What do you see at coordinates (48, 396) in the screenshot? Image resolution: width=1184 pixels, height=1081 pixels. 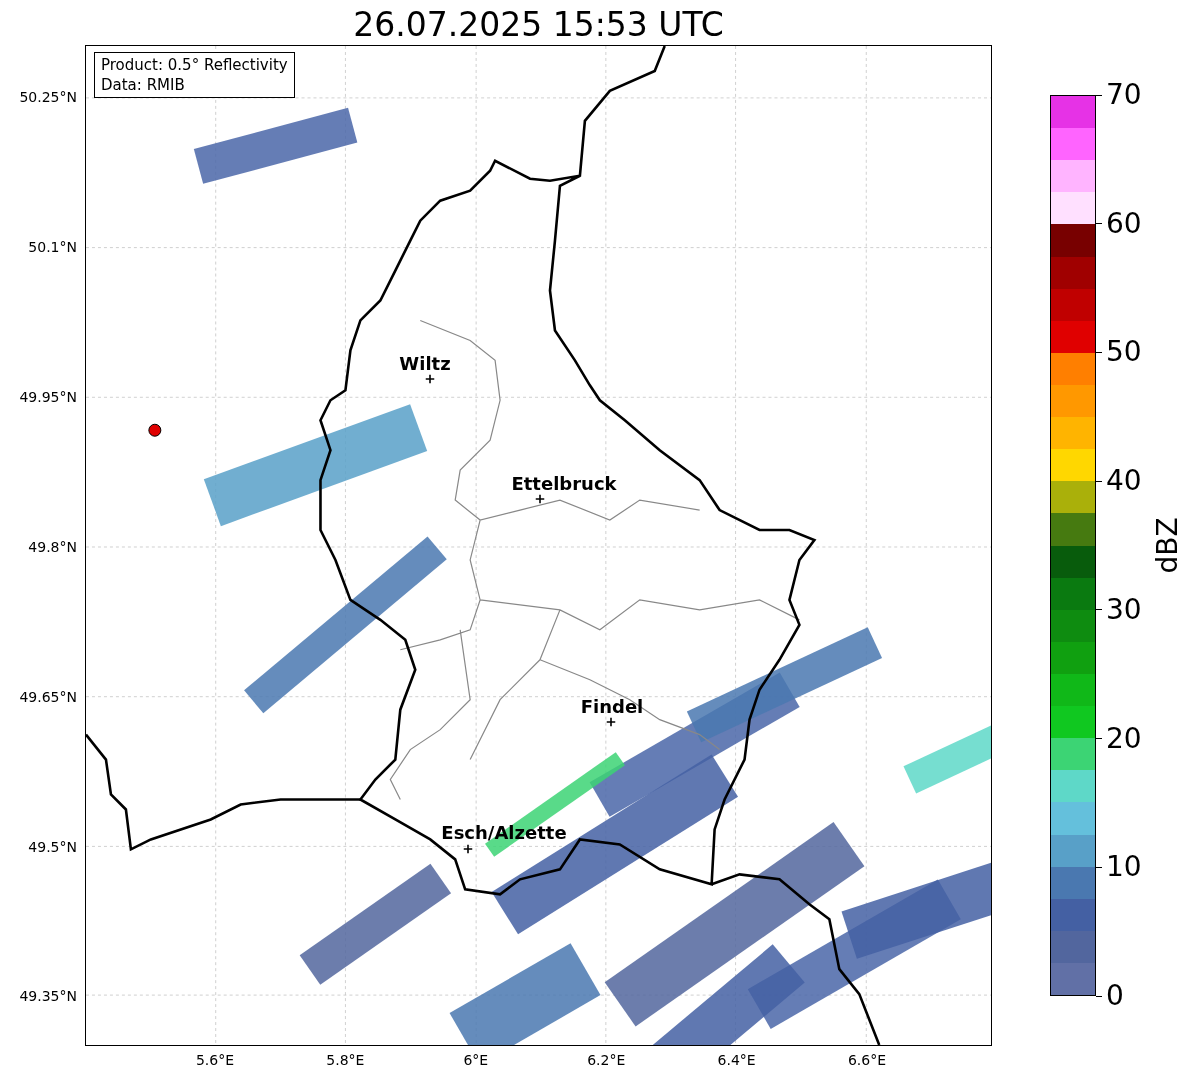 I see `latitude-tick-label: 49.95°N` at bounding box center [48, 396].